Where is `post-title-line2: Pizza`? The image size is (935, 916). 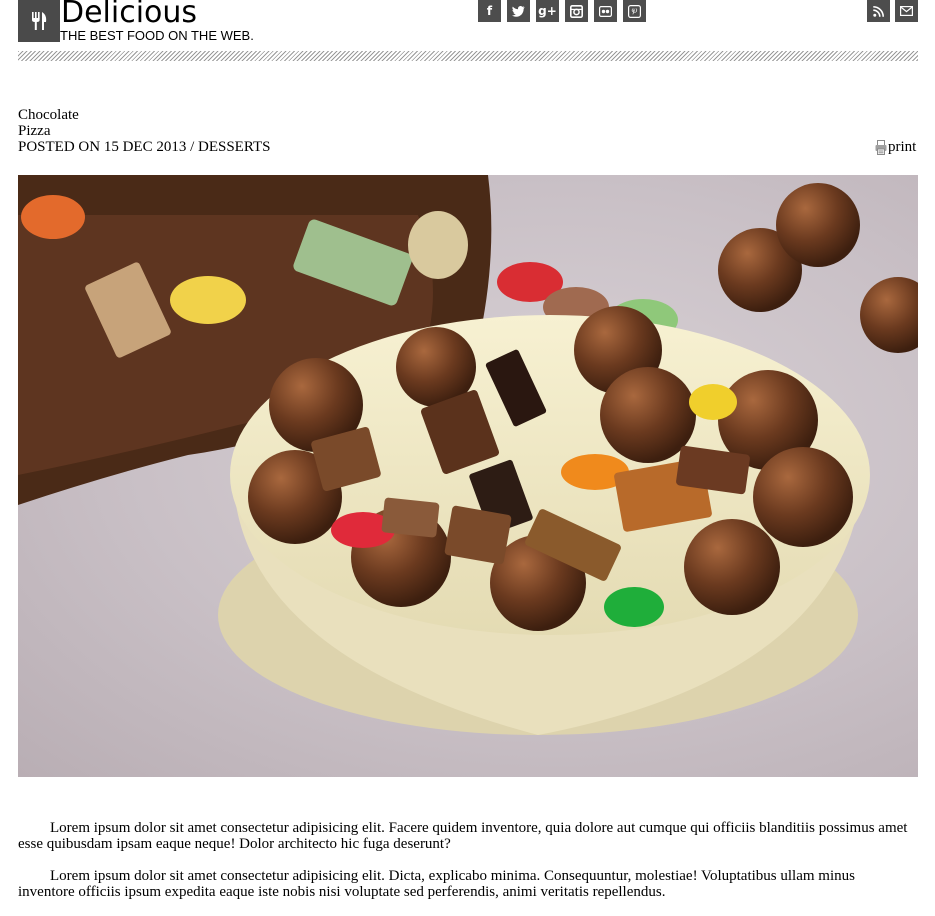
post-title-line2: Pizza is located at coordinates (34, 131).